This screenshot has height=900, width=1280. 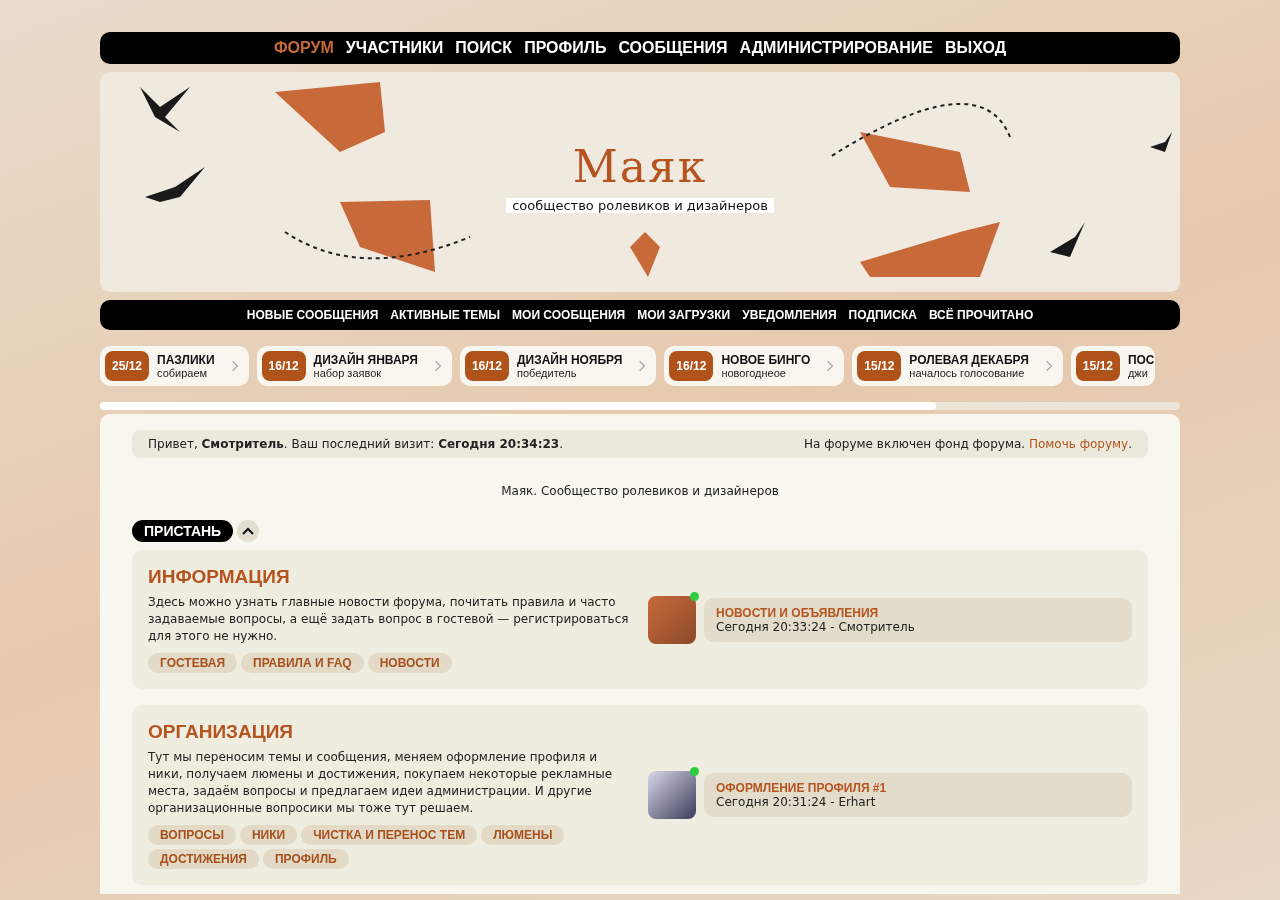 What do you see at coordinates (816, 626) in the screenshot?
I see `last-post-info: Сегодня 20:33:24 - Смотритель` at bounding box center [816, 626].